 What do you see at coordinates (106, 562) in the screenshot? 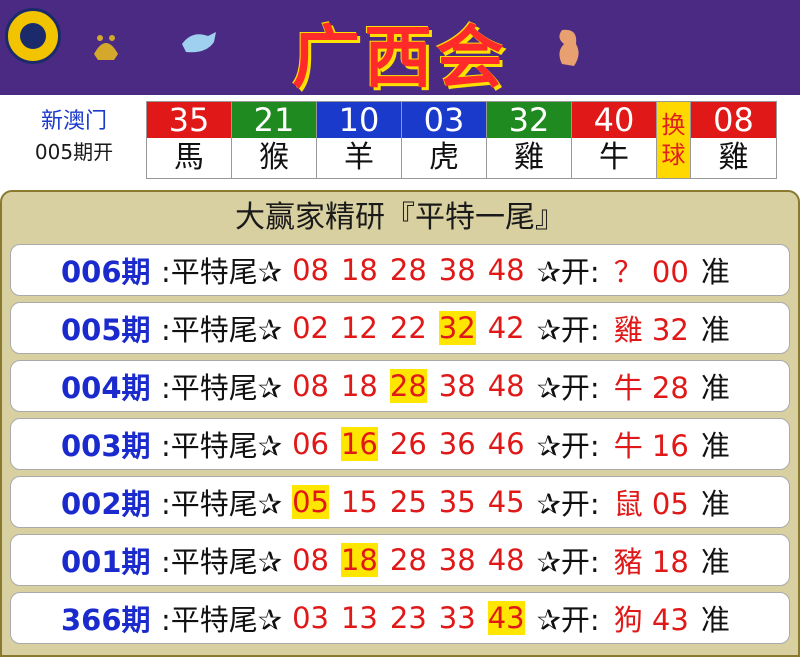
I see `row-period: 001期` at bounding box center [106, 562].